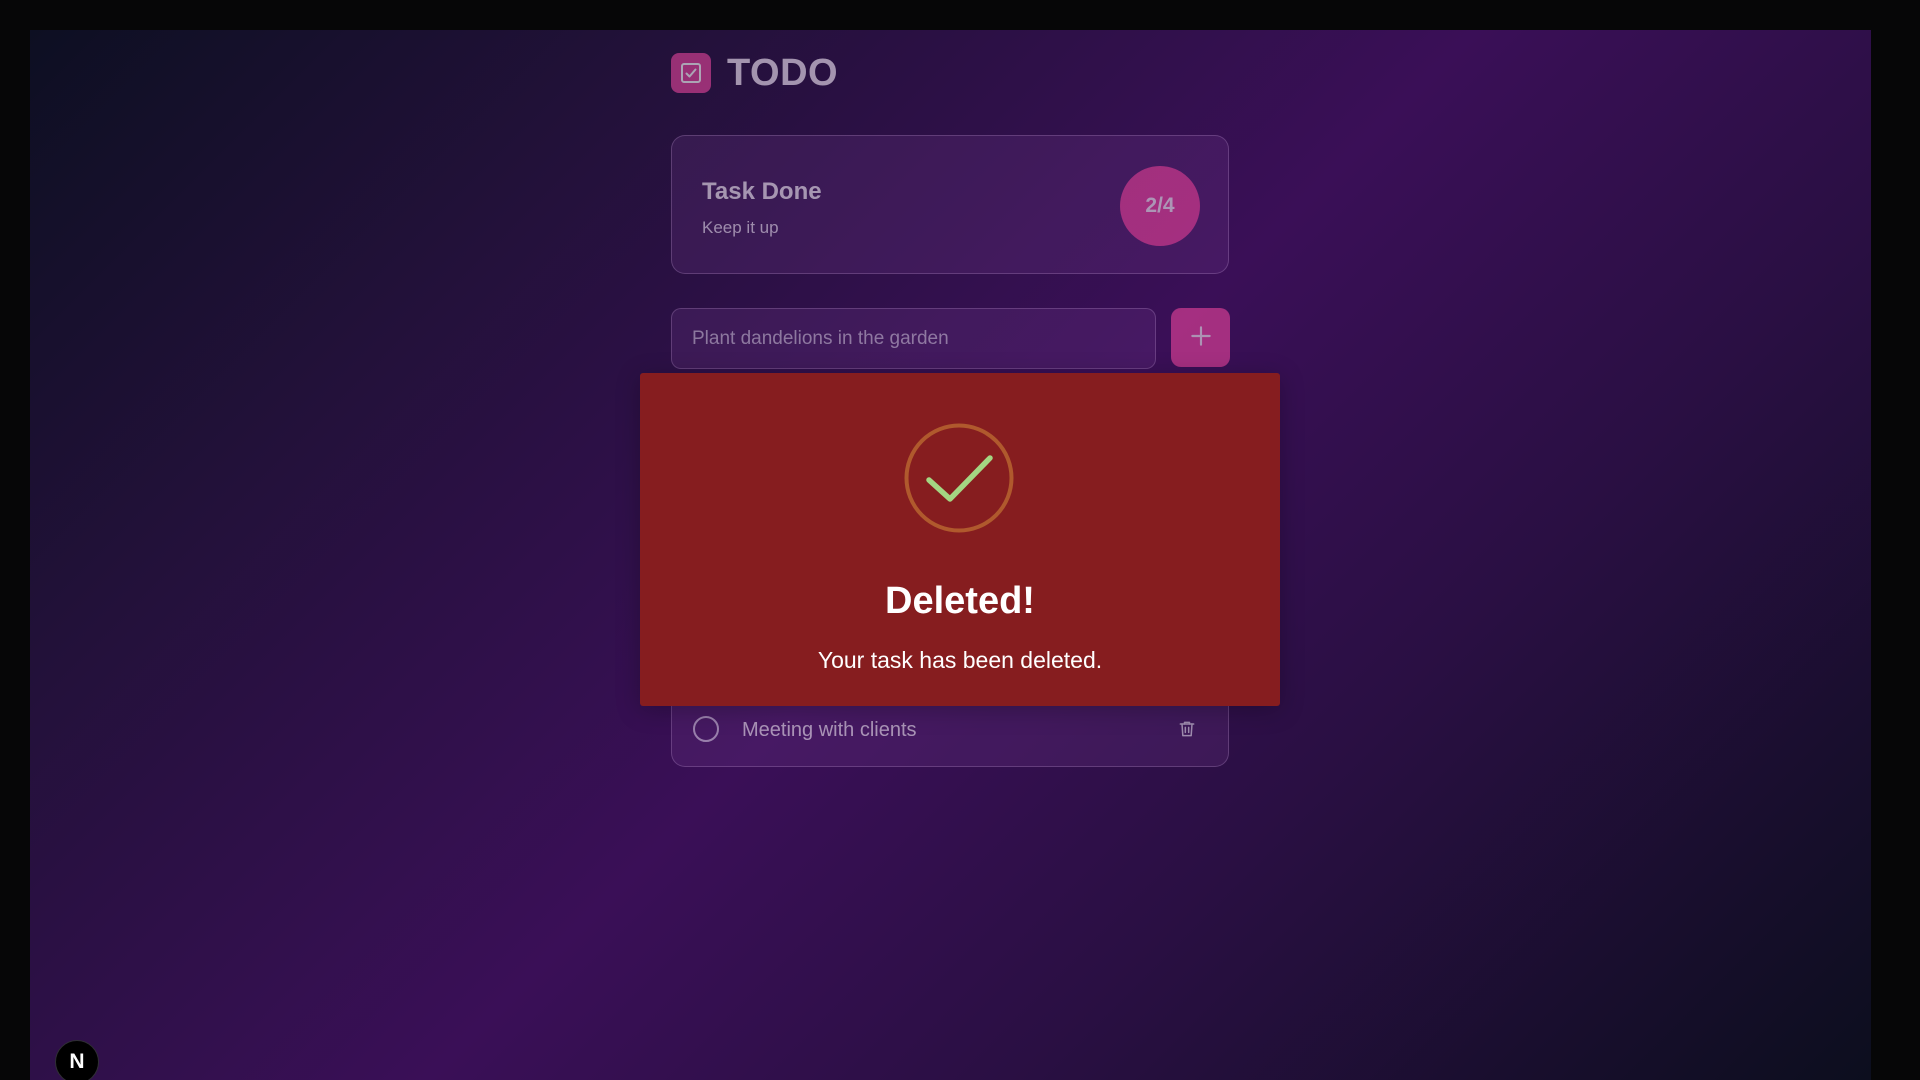  What do you see at coordinates (691, 73) in the screenshot?
I see `checkbox-icon` at bounding box center [691, 73].